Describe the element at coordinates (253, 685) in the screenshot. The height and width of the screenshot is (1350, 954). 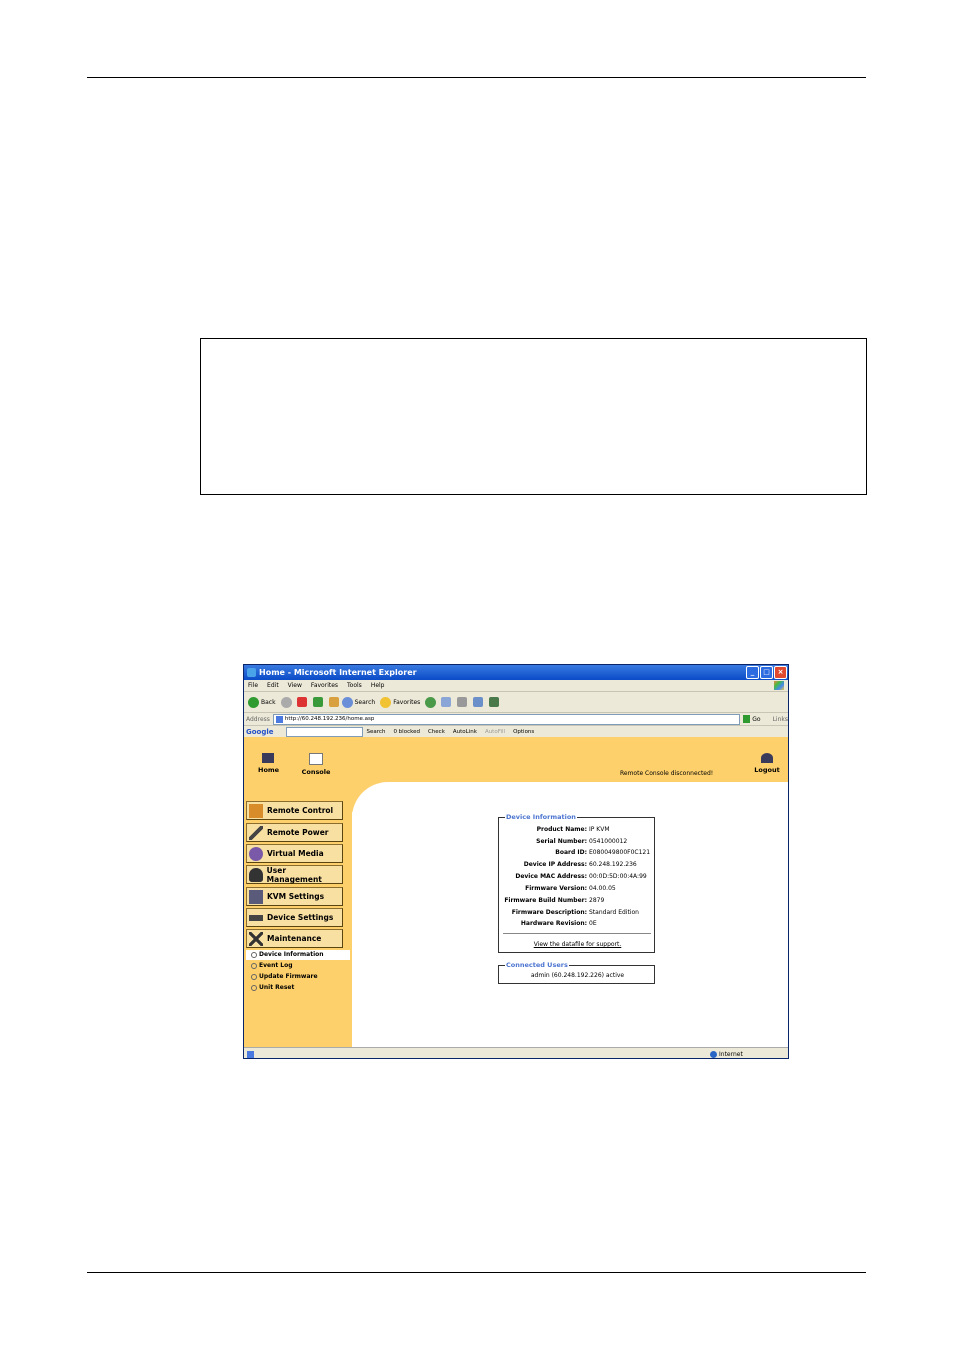
I see `menu-file: File` at that location.